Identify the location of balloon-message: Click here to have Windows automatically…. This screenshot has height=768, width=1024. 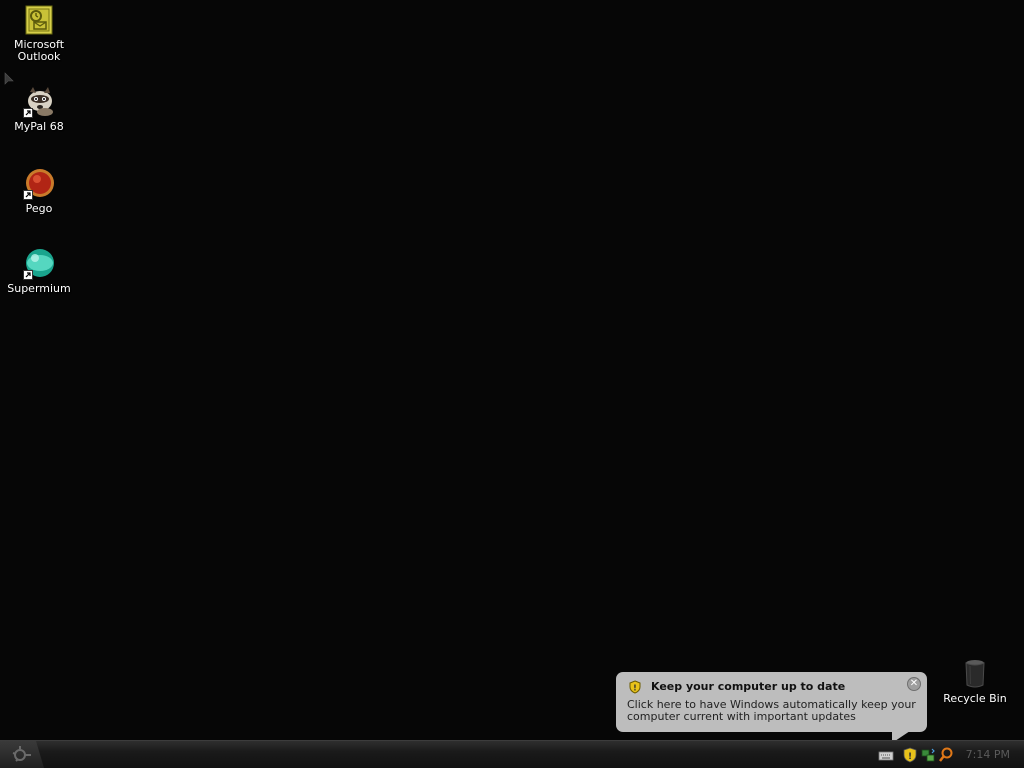
(772, 711).